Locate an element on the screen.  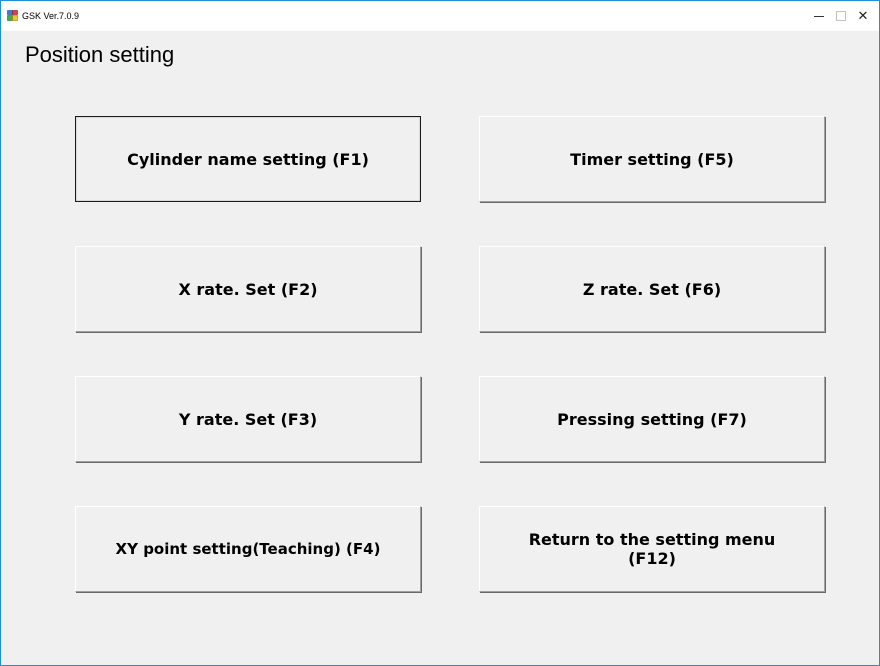
window-title: GSK Ver.7.0.9 is located at coordinates (51, 16).